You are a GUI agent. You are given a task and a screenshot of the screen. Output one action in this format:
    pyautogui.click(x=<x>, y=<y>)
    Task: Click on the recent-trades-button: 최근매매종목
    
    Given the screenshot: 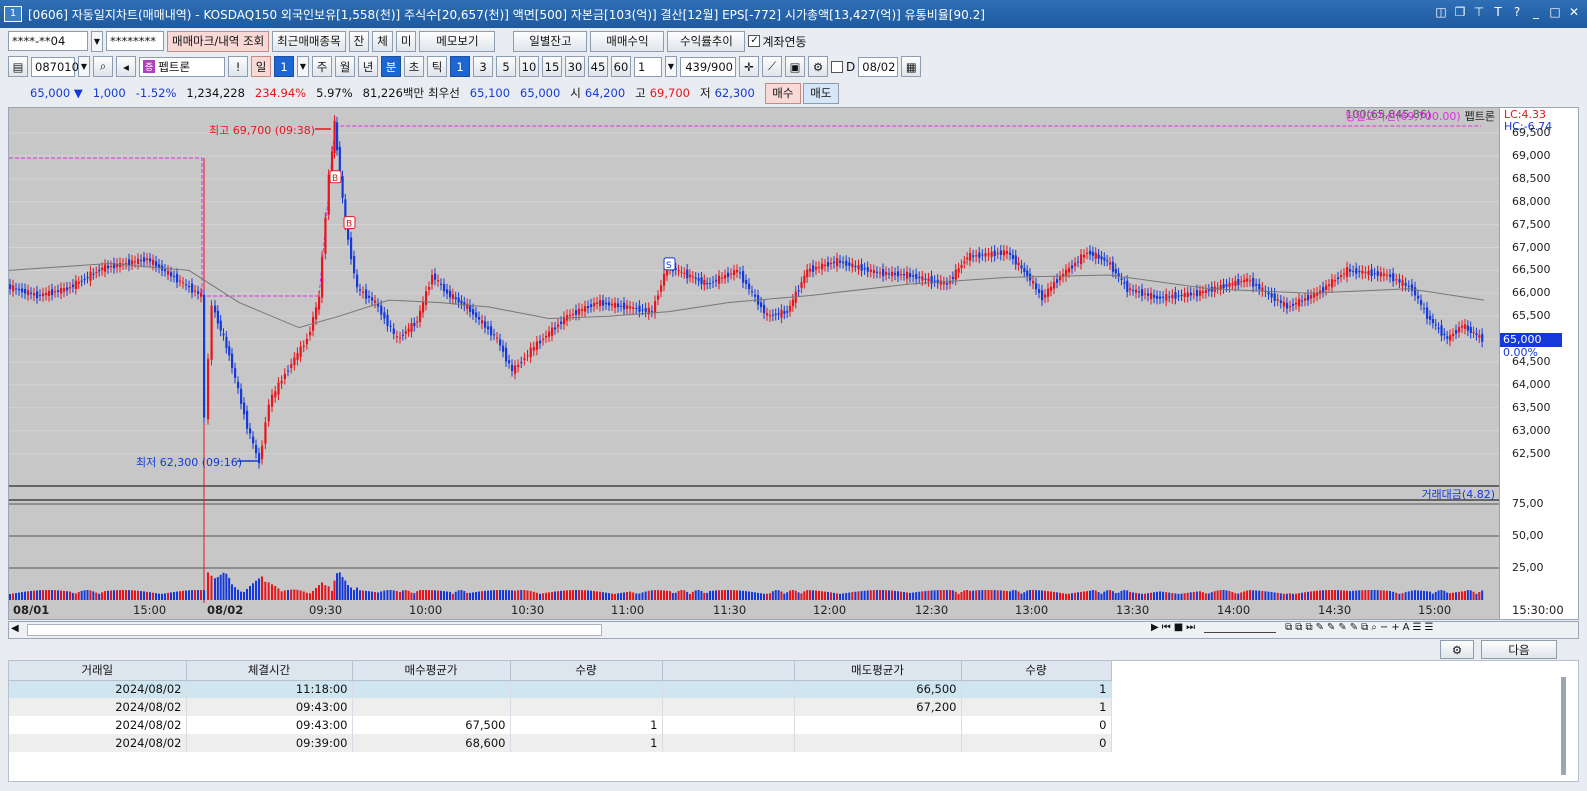 What is the action you would take?
    pyautogui.click(x=309, y=41)
    